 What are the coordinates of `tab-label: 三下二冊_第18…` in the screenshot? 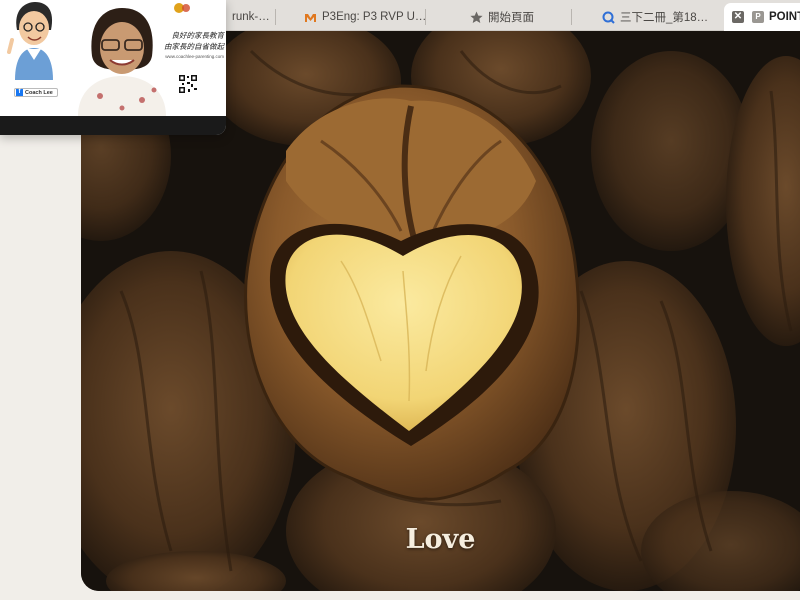 It's located at (664, 18).